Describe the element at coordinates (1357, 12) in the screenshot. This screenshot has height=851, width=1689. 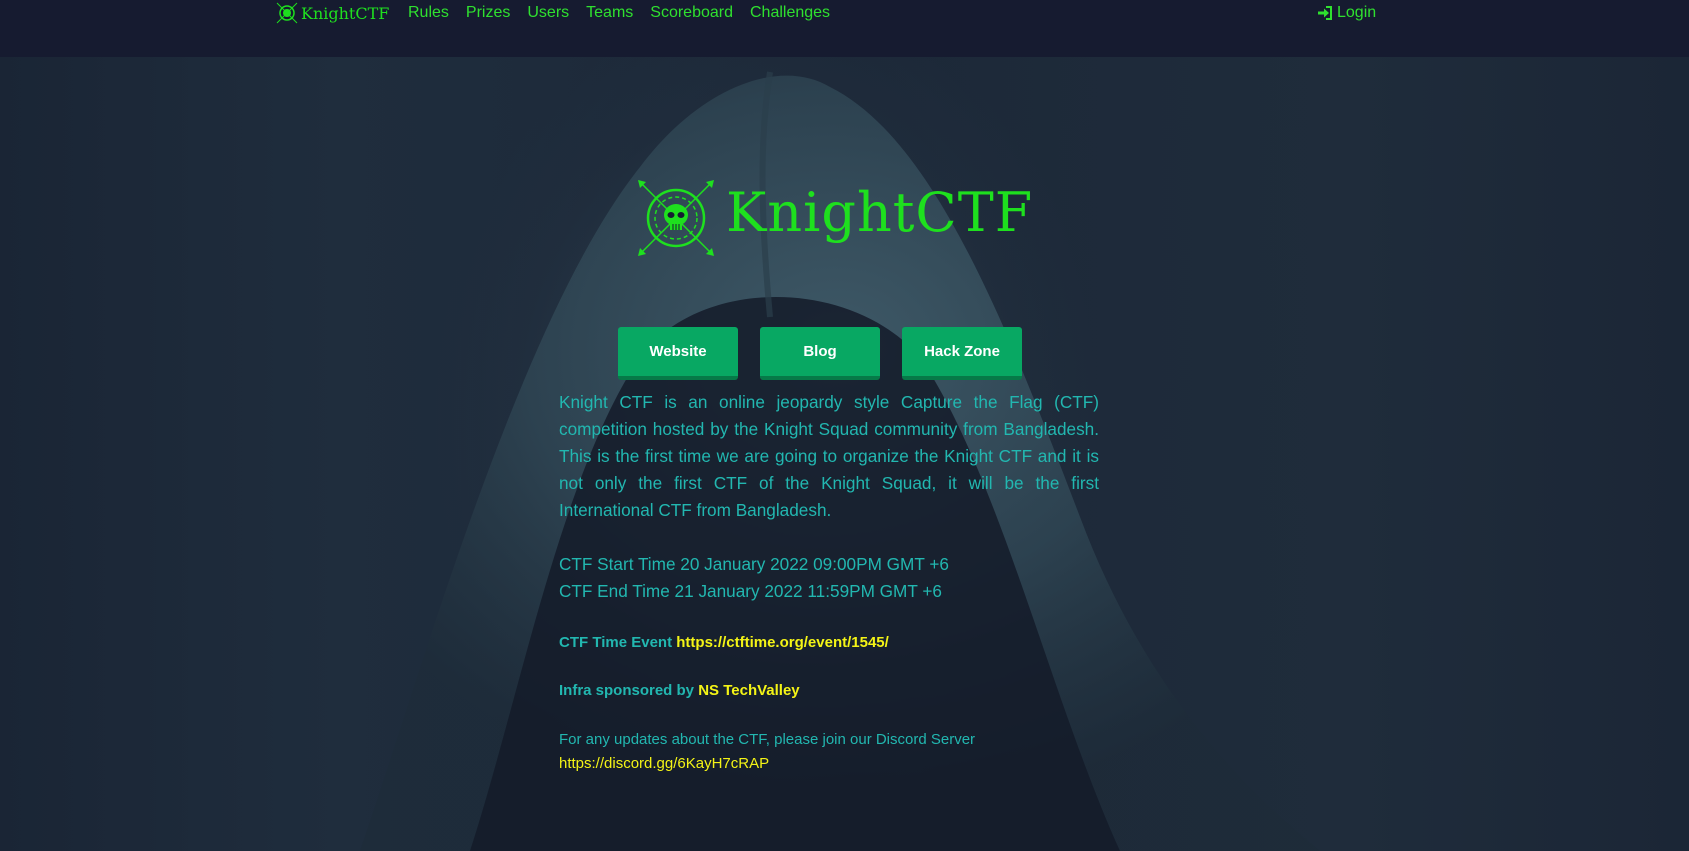
I see `login-label: Login` at that location.